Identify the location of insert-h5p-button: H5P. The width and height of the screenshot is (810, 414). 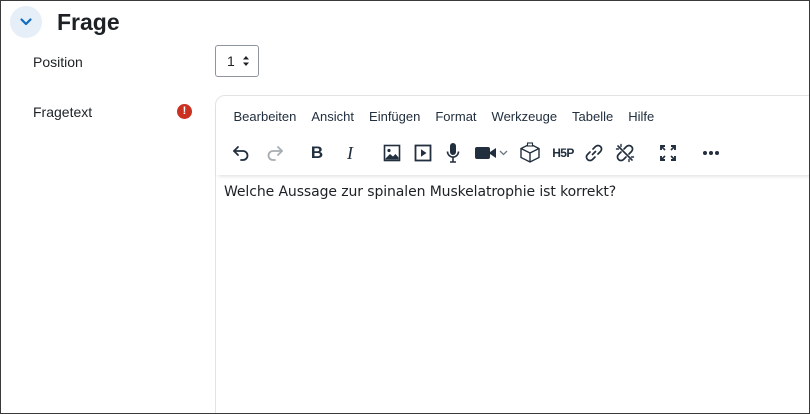
(563, 153).